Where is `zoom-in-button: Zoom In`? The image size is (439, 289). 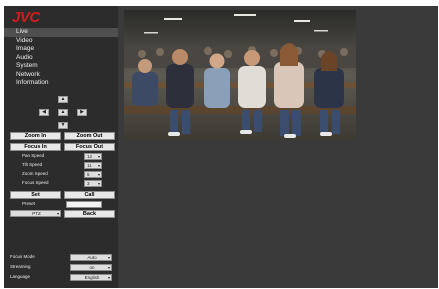 zoom-in-button: Zoom In is located at coordinates (35, 136).